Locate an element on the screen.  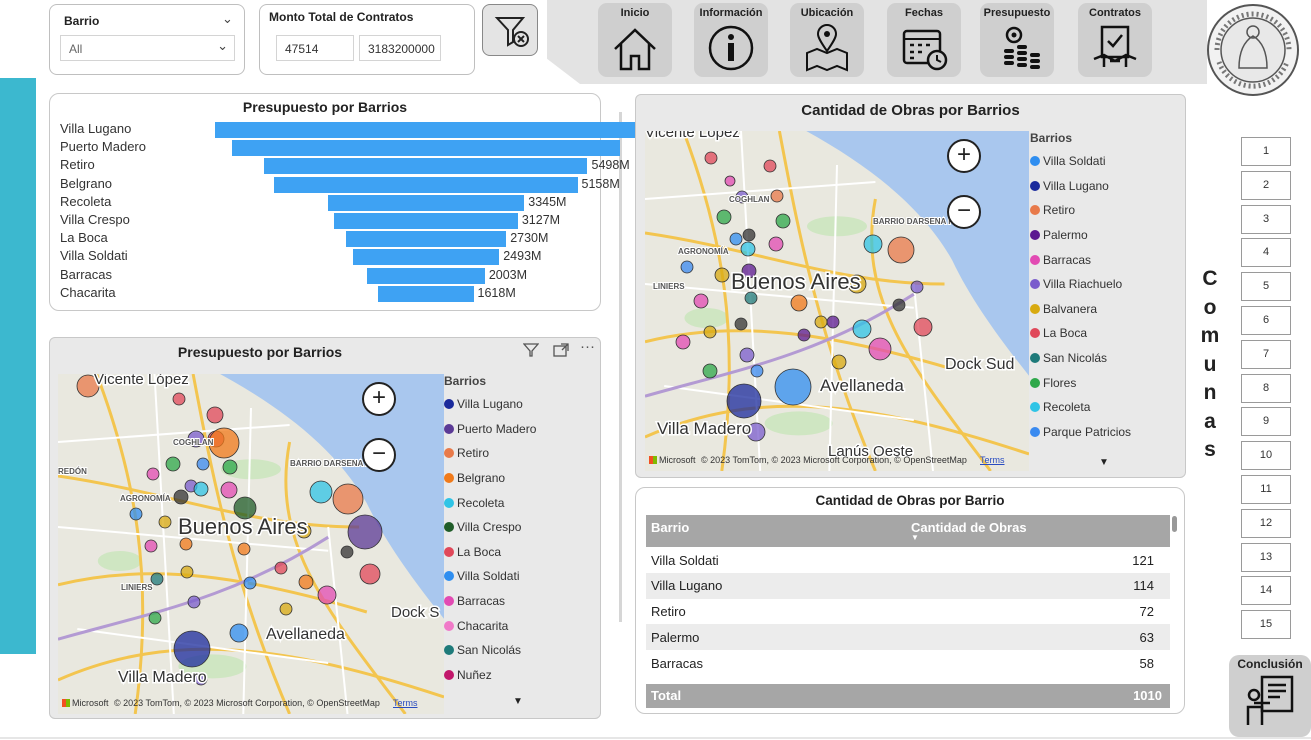
legend-item: Flores is located at coordinates (1105, 382).